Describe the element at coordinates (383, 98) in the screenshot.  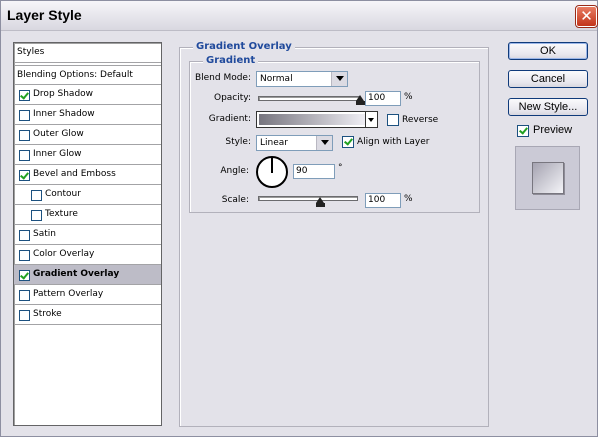
I see `opacity-input: 100` at that location.